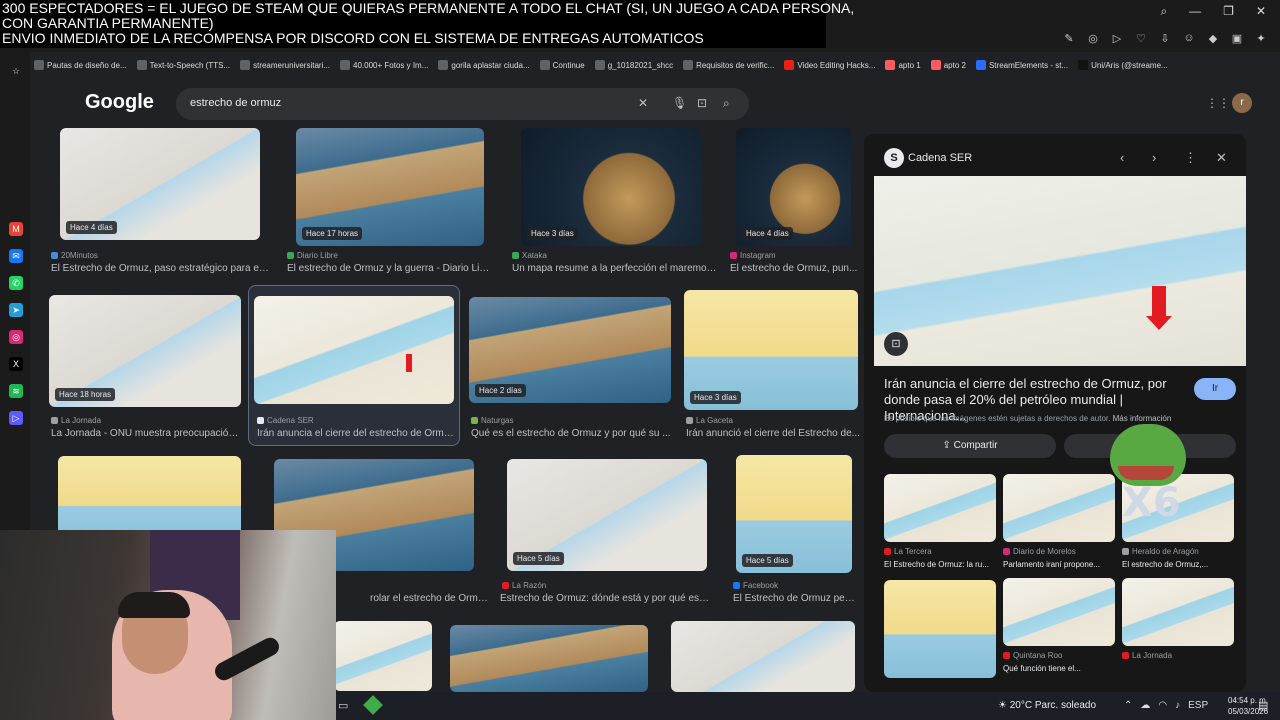  I want to click on previous-icon: ‹, so click(1122, 157).